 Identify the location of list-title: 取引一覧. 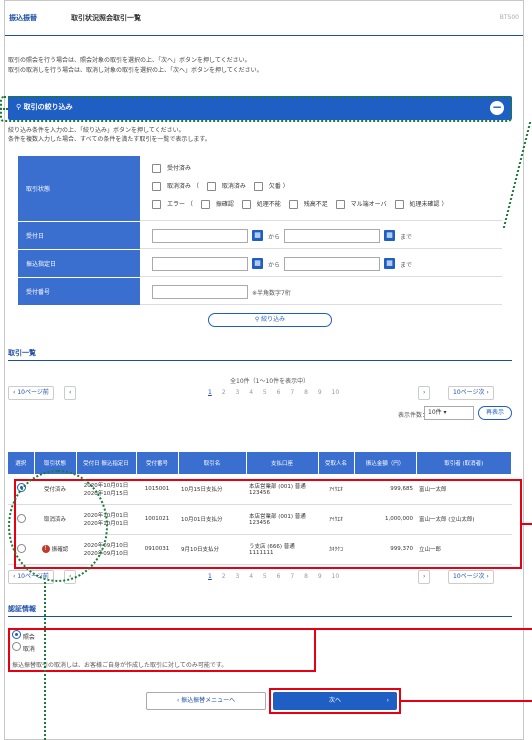
(22, 353).